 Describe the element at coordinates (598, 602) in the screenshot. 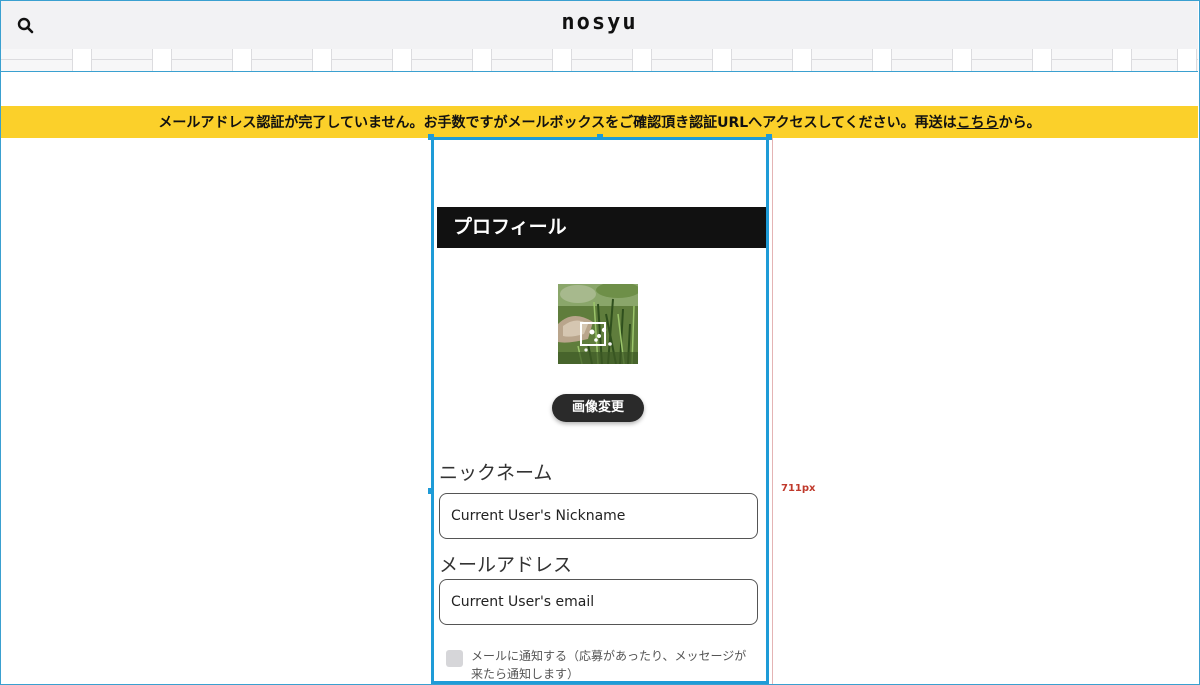

I see `email-input: Current User's email` at that location.